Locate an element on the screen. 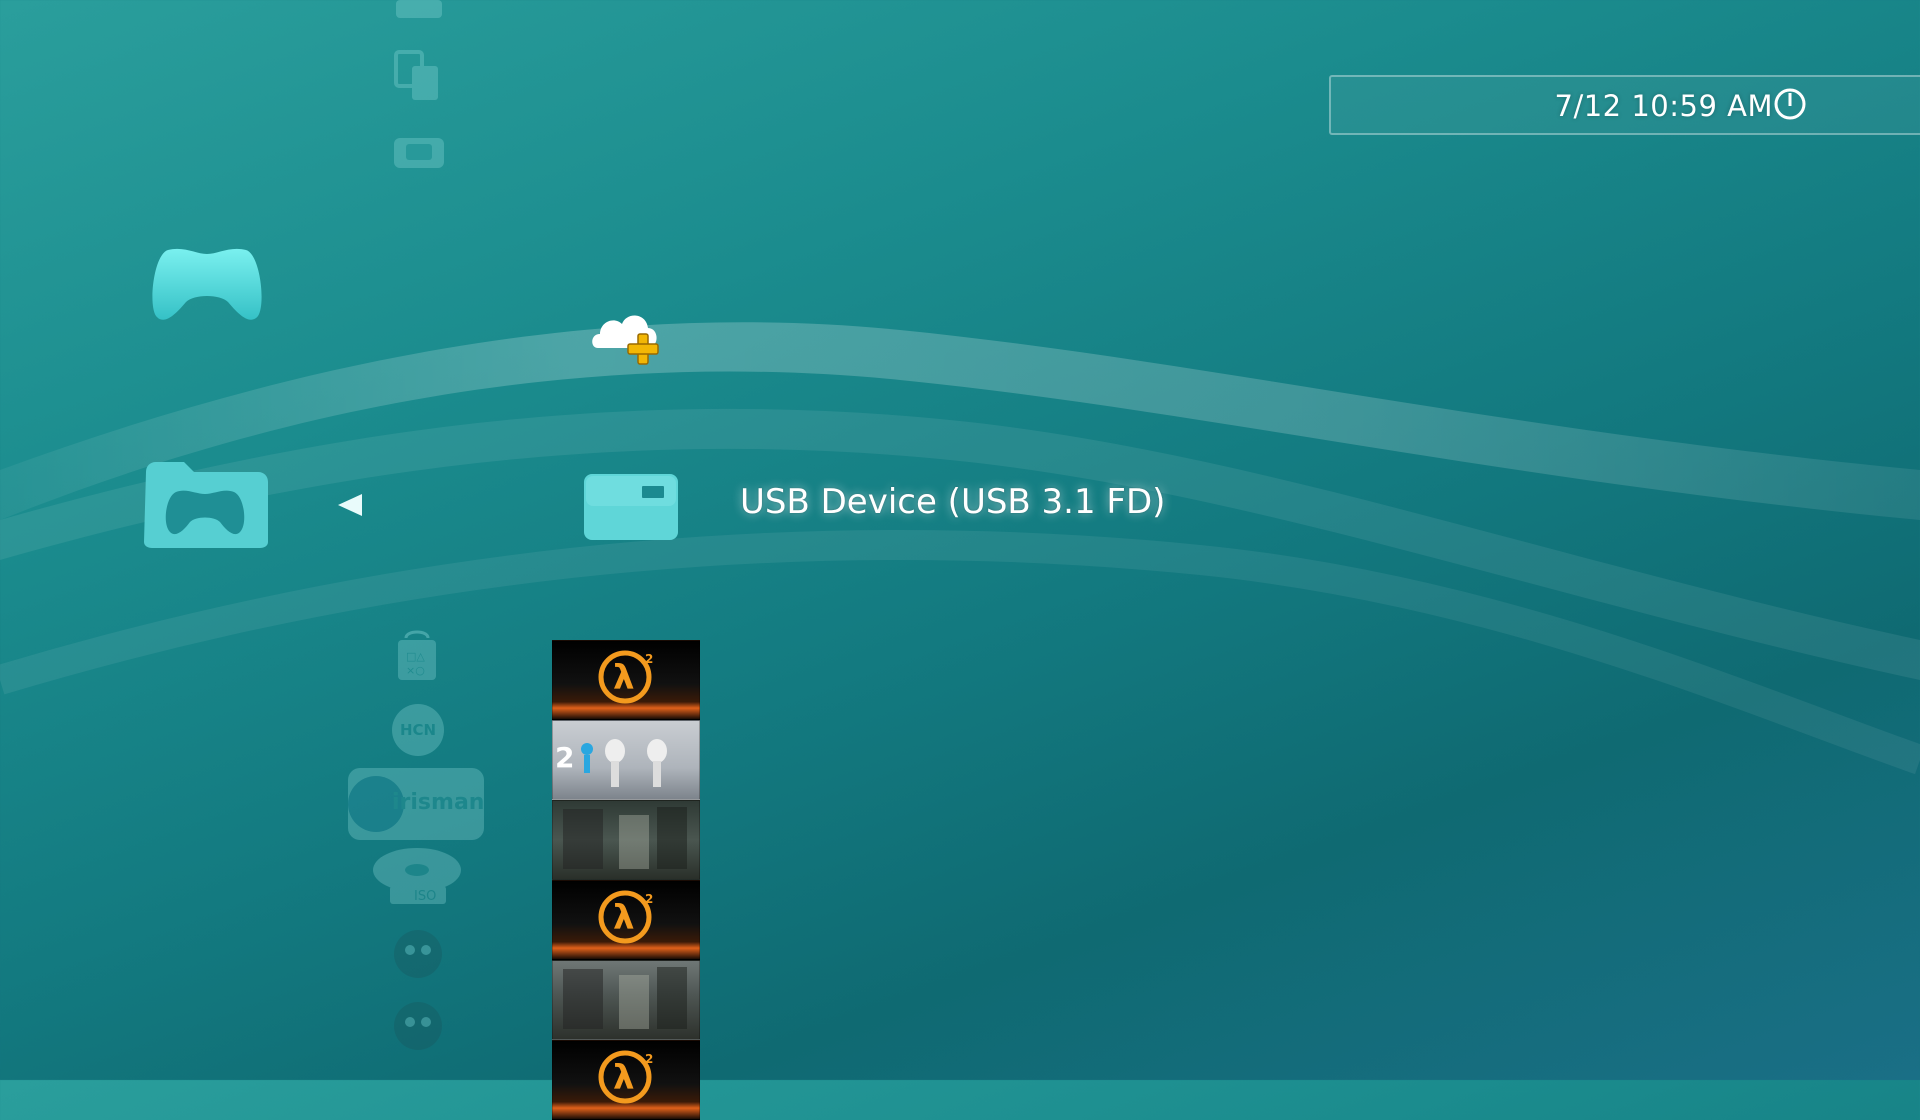 This screenshot has height=1120, width=1920. power-icon is located at coordinates (1790, 104).